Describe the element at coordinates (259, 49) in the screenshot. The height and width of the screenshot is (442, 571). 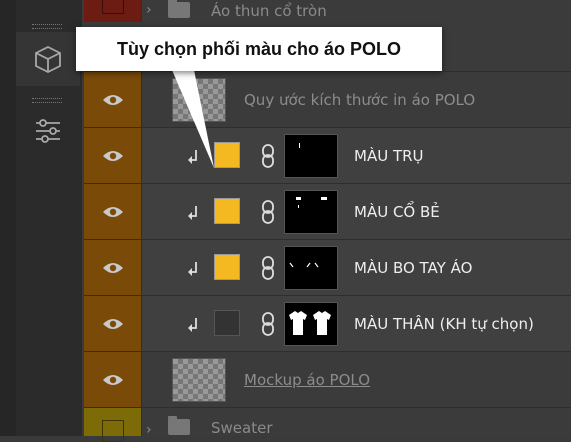
I see `callout-label: Tùy chọn phối màu cho áo POLO` at that location.